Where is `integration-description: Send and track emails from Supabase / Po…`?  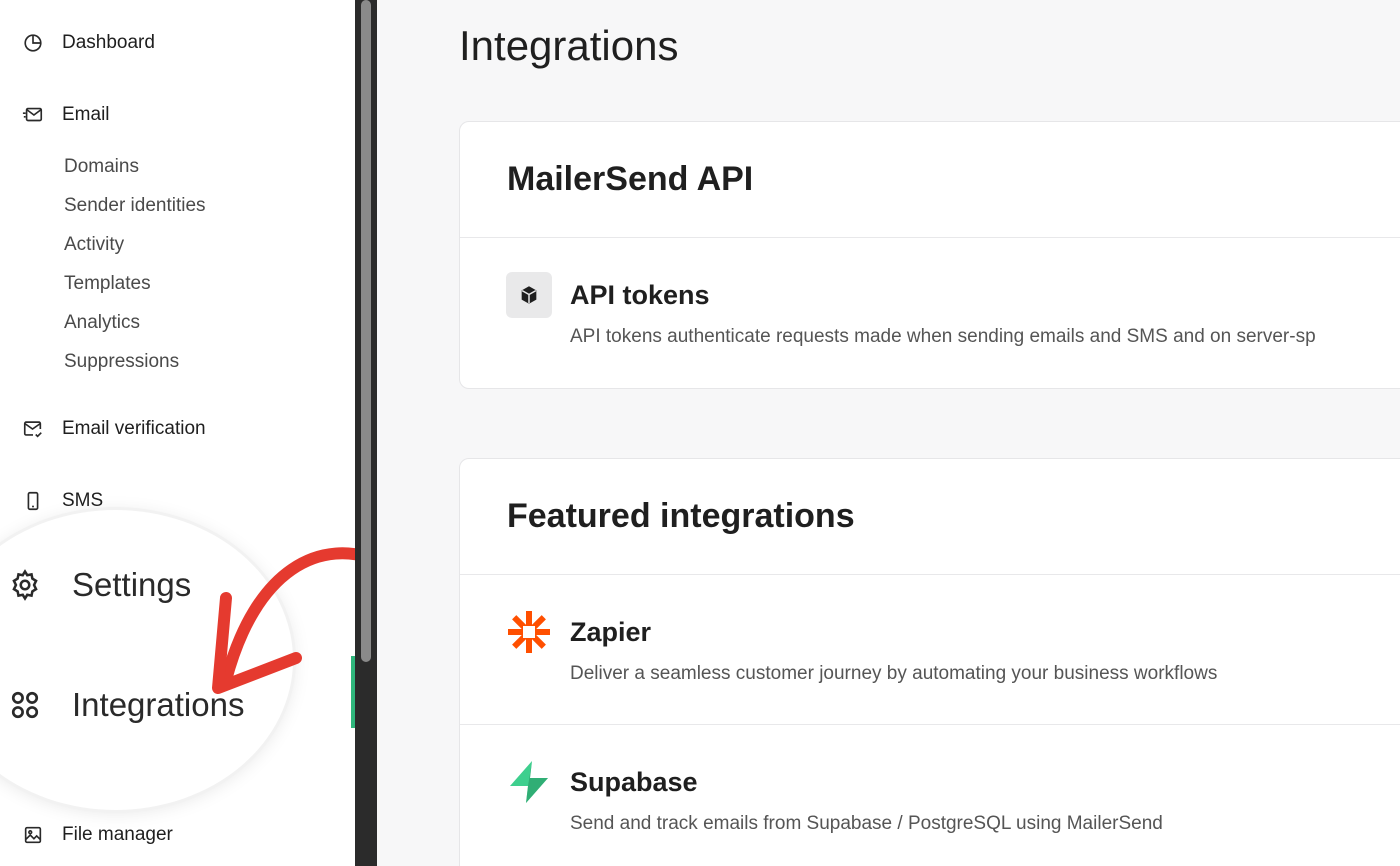 integration-description: Send and track emails from Supabase / Po… is located at coordinates (866, 823).